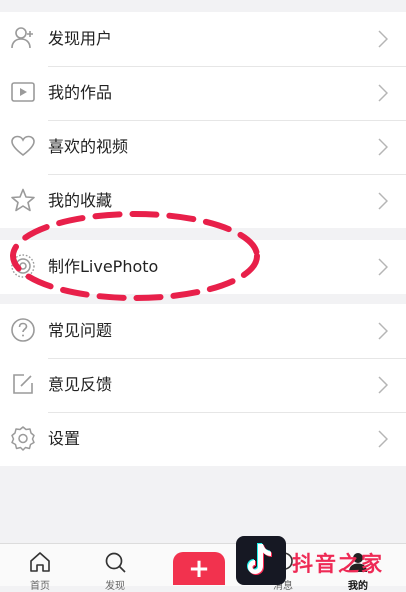 This screenshot has height=592, width=406. What do you see at coordinates (64, 438) in the screenshot?
I see `menu-item-label: 设置` at bounding box center [64, 438].